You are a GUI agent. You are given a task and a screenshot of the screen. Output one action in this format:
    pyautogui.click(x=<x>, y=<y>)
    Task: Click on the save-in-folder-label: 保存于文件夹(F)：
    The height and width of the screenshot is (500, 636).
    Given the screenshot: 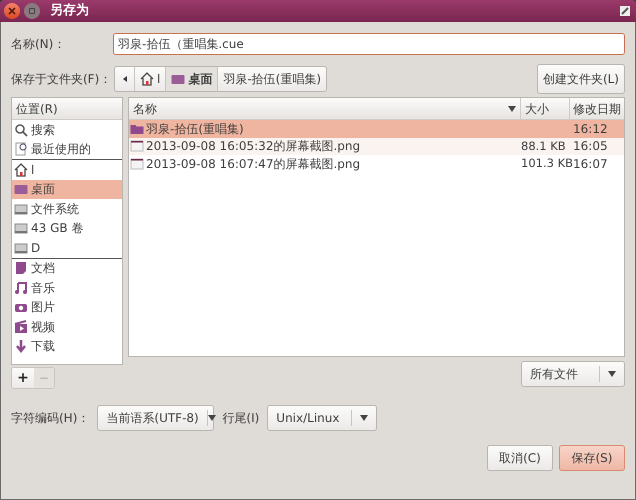 What is the action you would take?
    pyautogui.click(x=61, y=79)
    